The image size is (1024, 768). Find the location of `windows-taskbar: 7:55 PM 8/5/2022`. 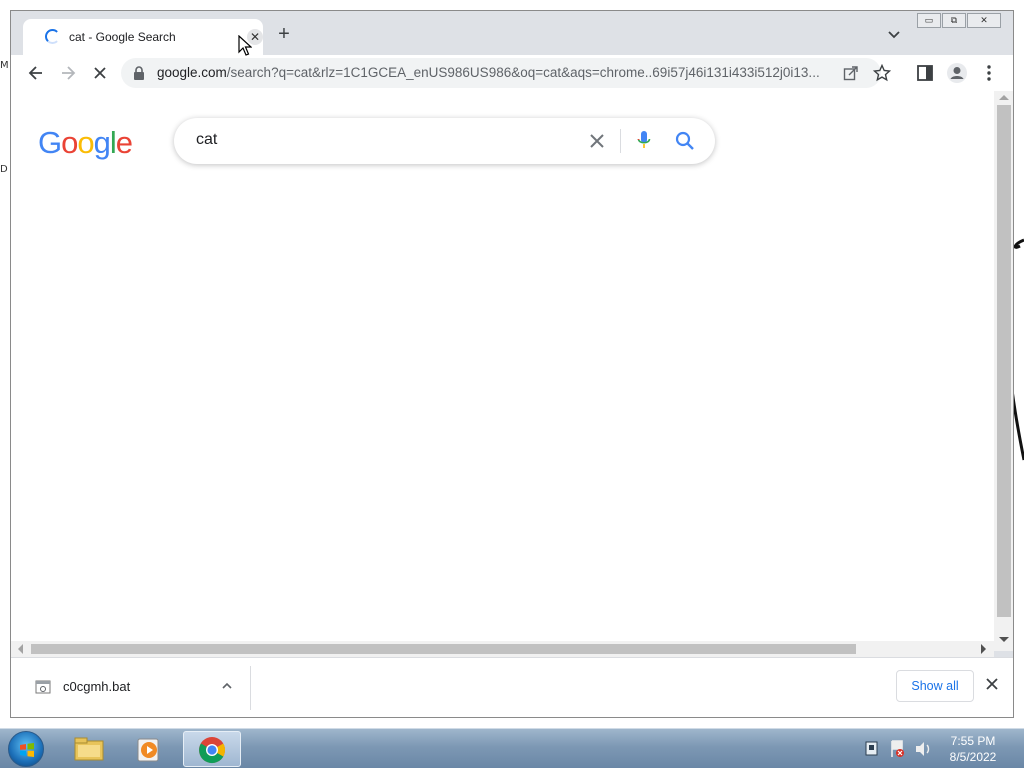

windows-taskbar: 7:55 PM 8/5/2022 is located at coordinates (512, 748).